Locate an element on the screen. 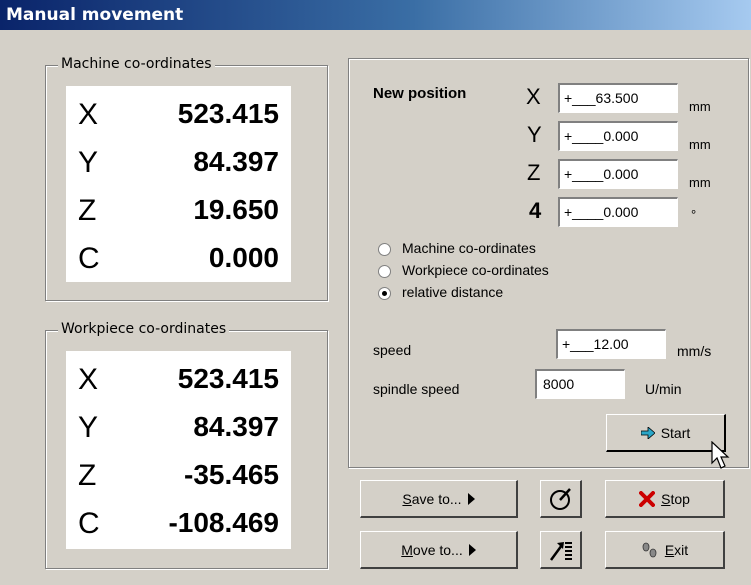  exit-label: Exit is located at coordinates (676, 549).